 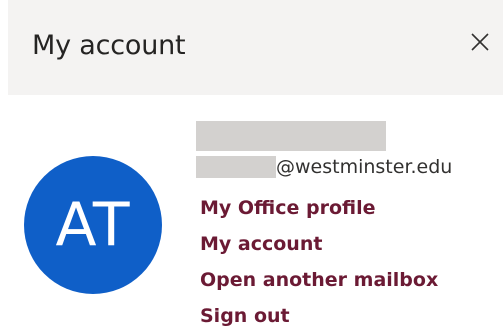 I want to click on my-account-link: My account, so click(x=319, y=244).